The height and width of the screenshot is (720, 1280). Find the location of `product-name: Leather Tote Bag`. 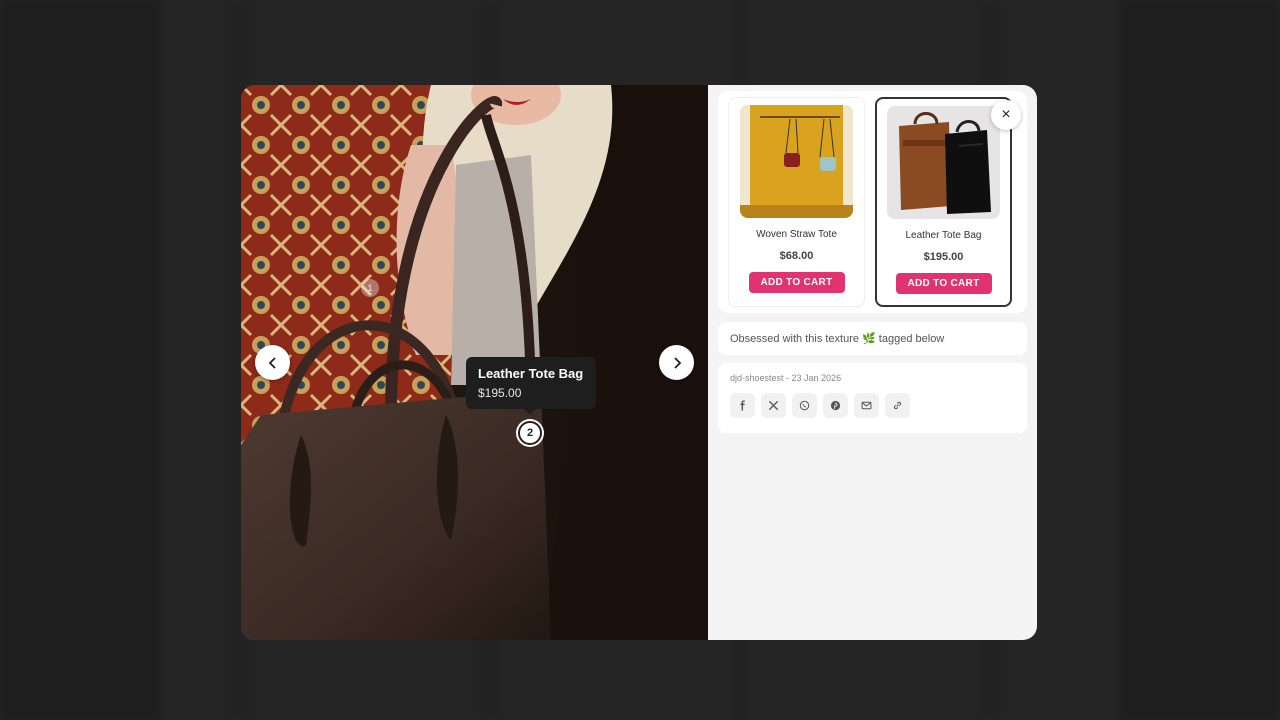

product-name: Leather Tote Bag is located at coordinates (943, 235).